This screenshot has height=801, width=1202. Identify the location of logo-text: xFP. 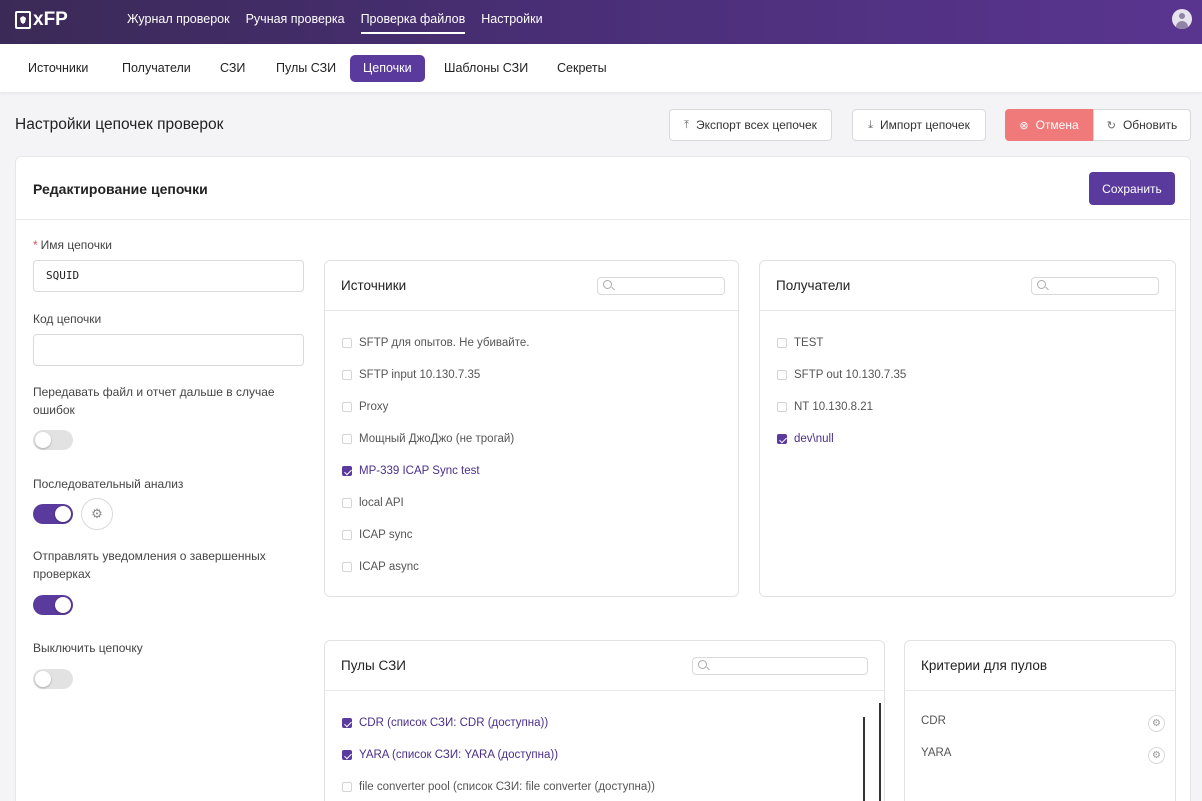
(50, 19).